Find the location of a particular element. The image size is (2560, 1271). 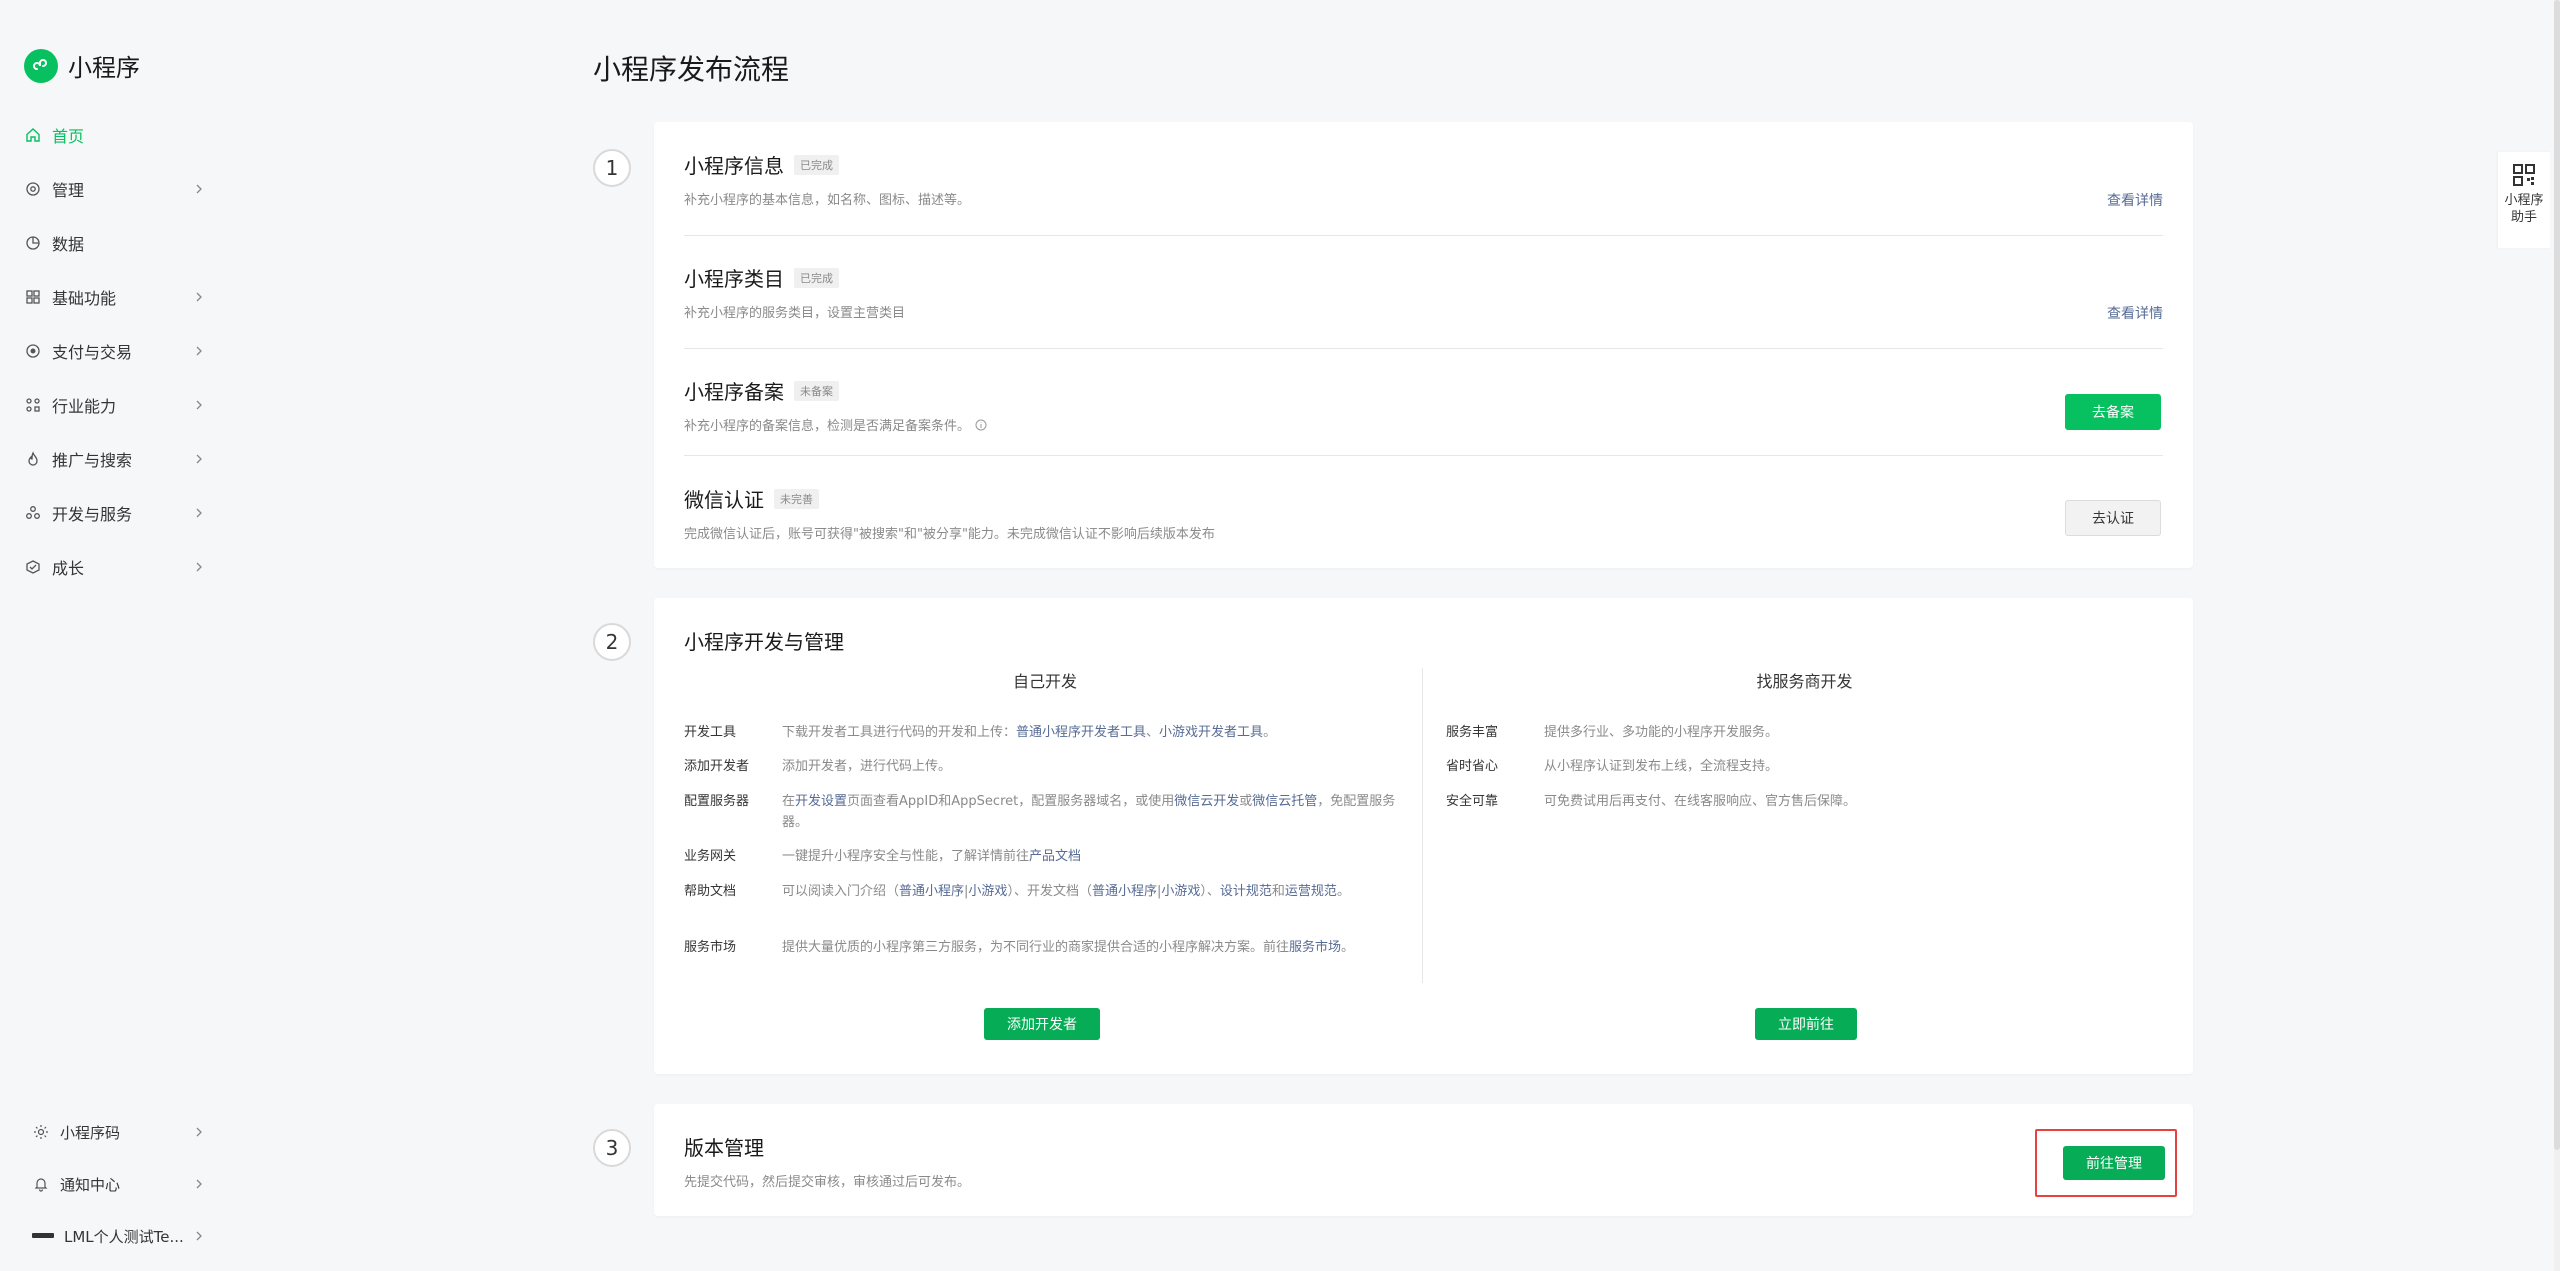

link-docs-minigame: 小游戏 is located at coordinates (1180, 891).